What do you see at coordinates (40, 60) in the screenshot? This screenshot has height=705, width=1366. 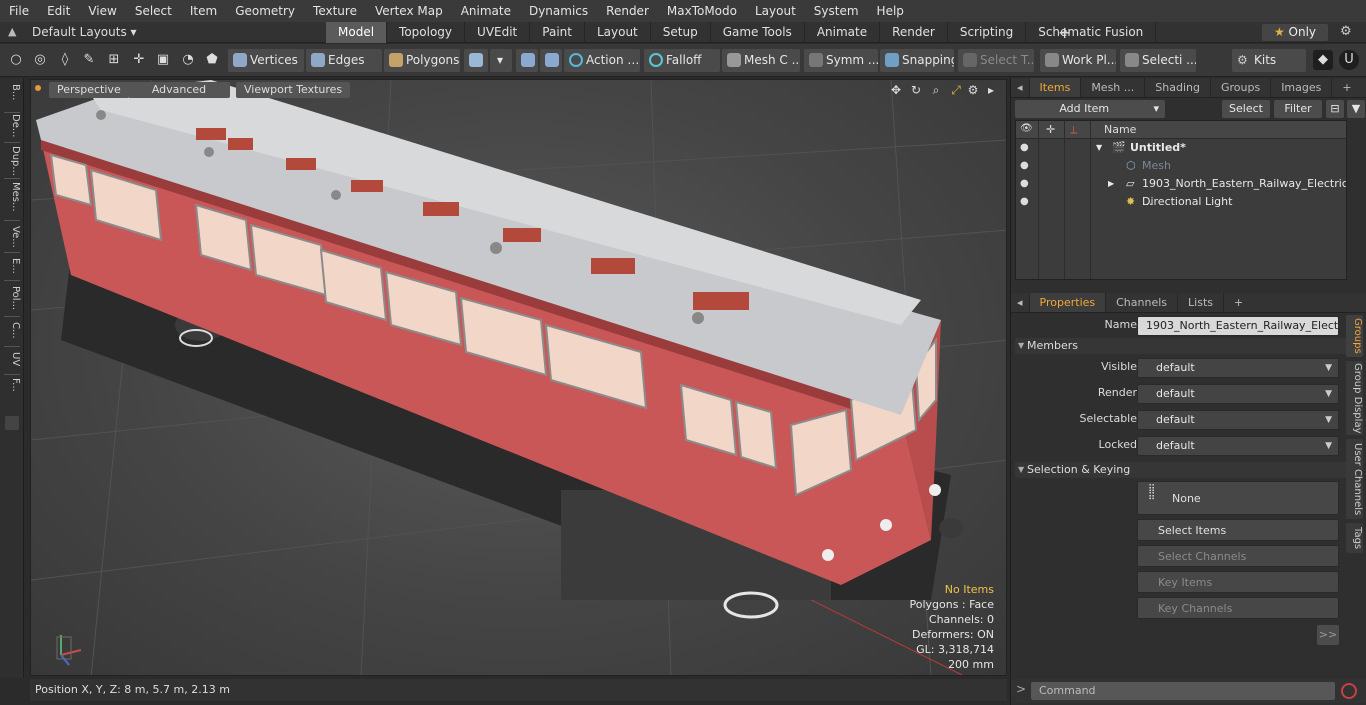 I see `globe-icon: ◎` at bounding box center [40, 60].